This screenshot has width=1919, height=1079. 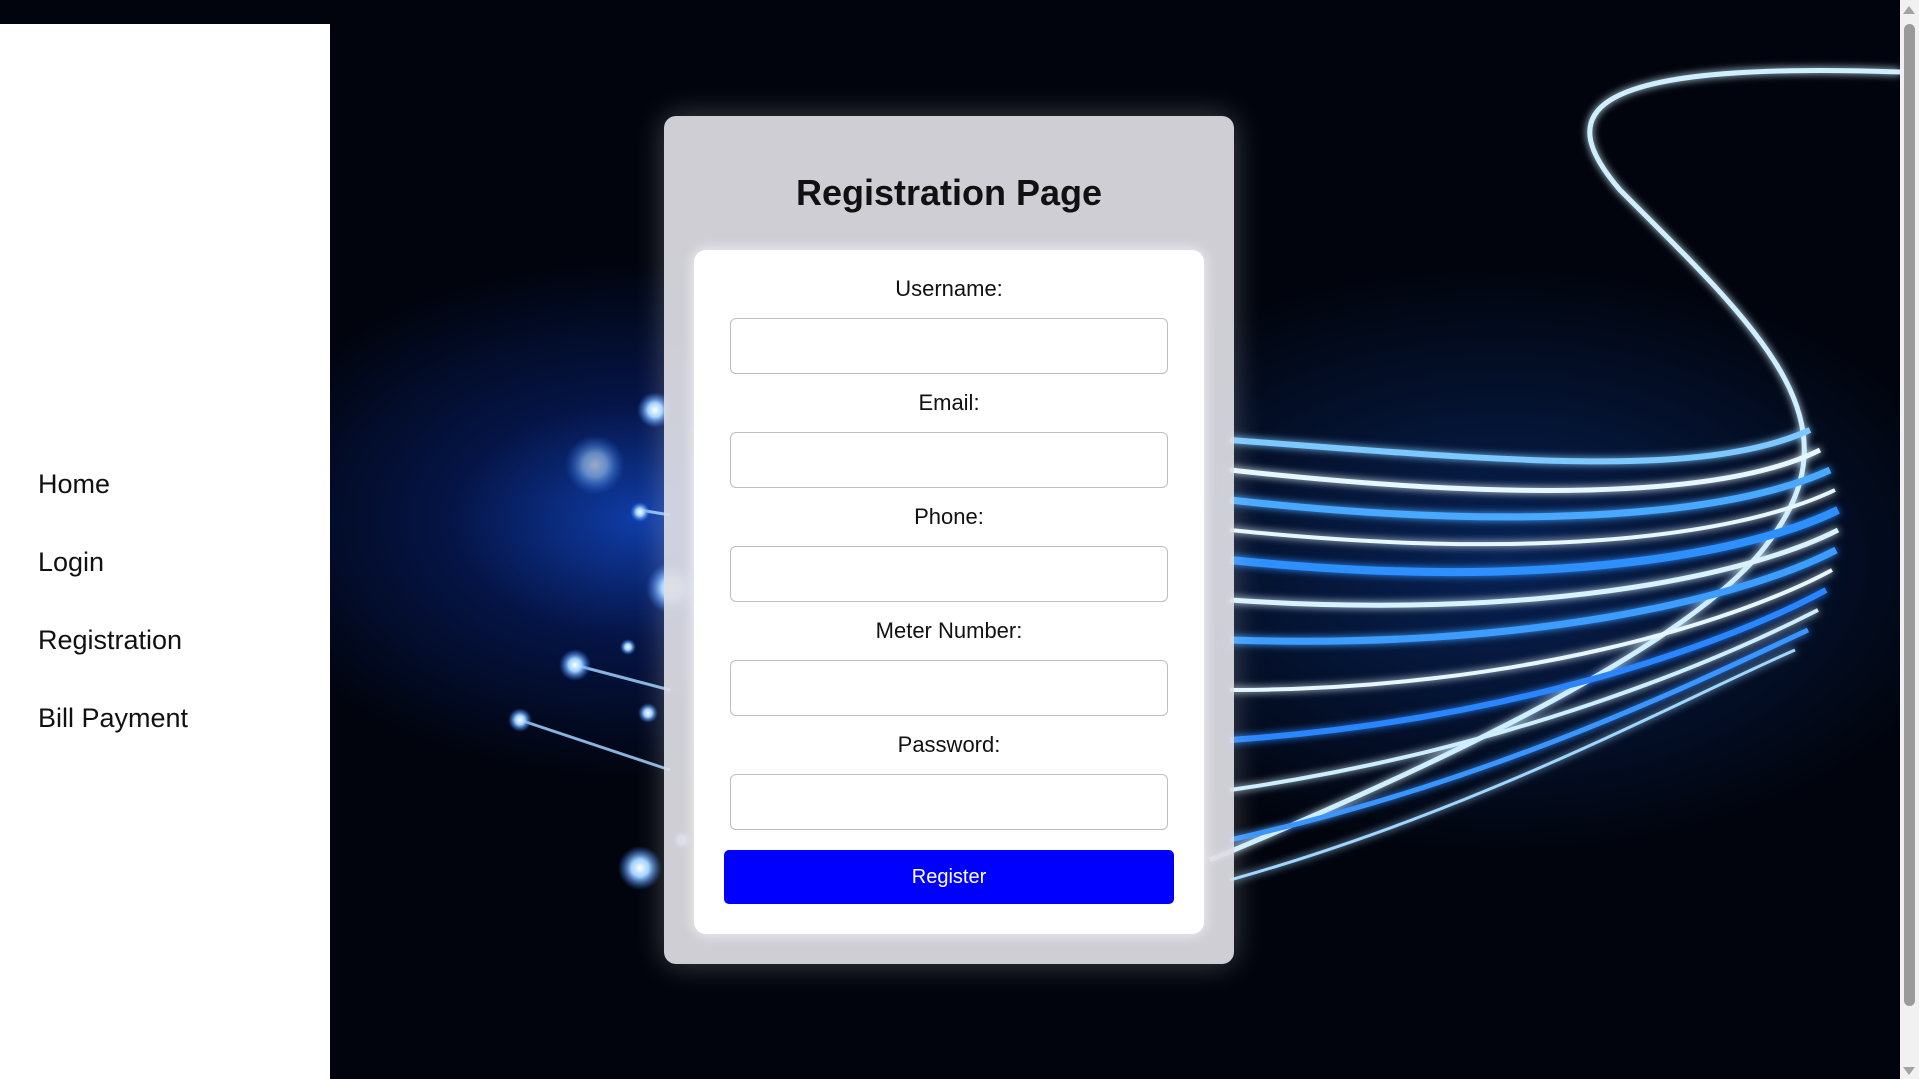 I want to click on nav-link-login: Login, so click(x=113, y=581).